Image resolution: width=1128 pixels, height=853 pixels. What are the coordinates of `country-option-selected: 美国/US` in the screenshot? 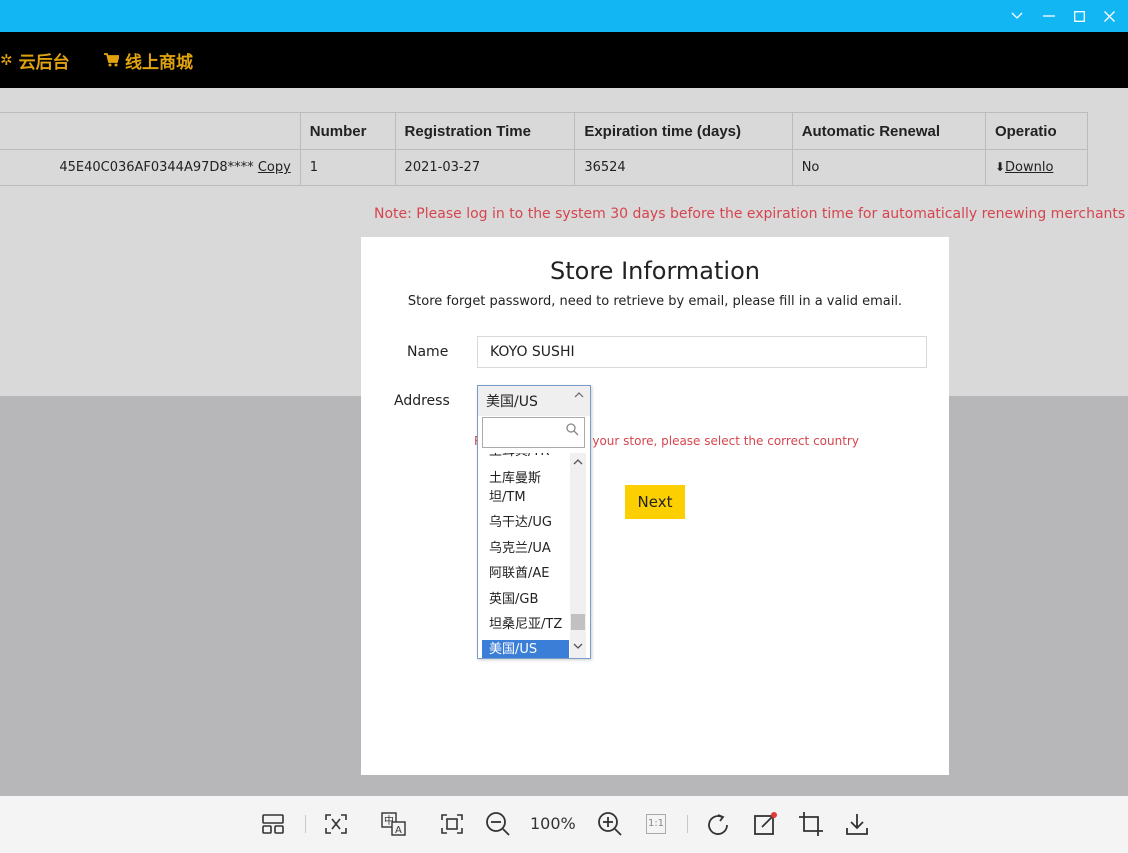 It's located at (525, 649).